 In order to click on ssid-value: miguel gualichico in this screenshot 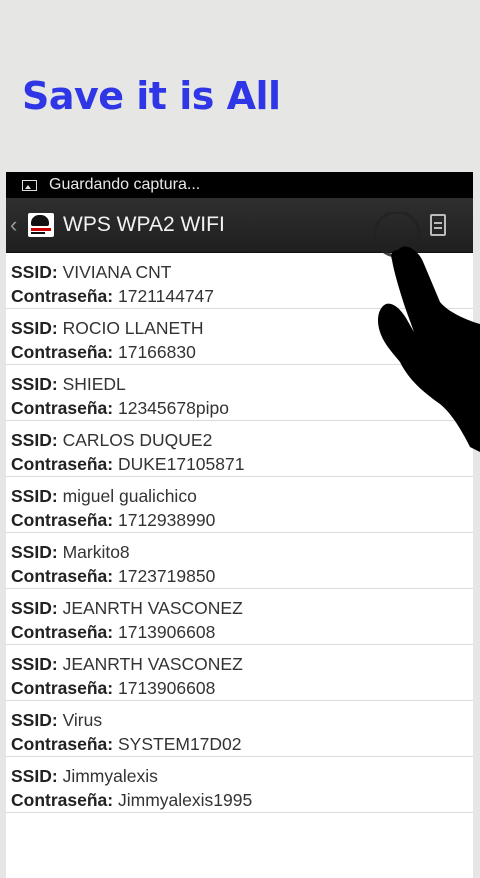, I will do `click(129, 496)`.